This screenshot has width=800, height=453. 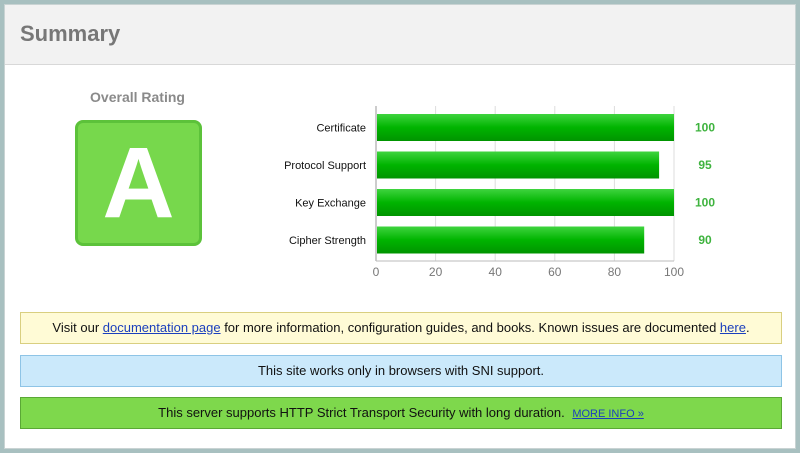 What do you see at coordinates (376, 272) in the screenshot?
I see `x-tick-label: 0` at bounding box center [376, 272].